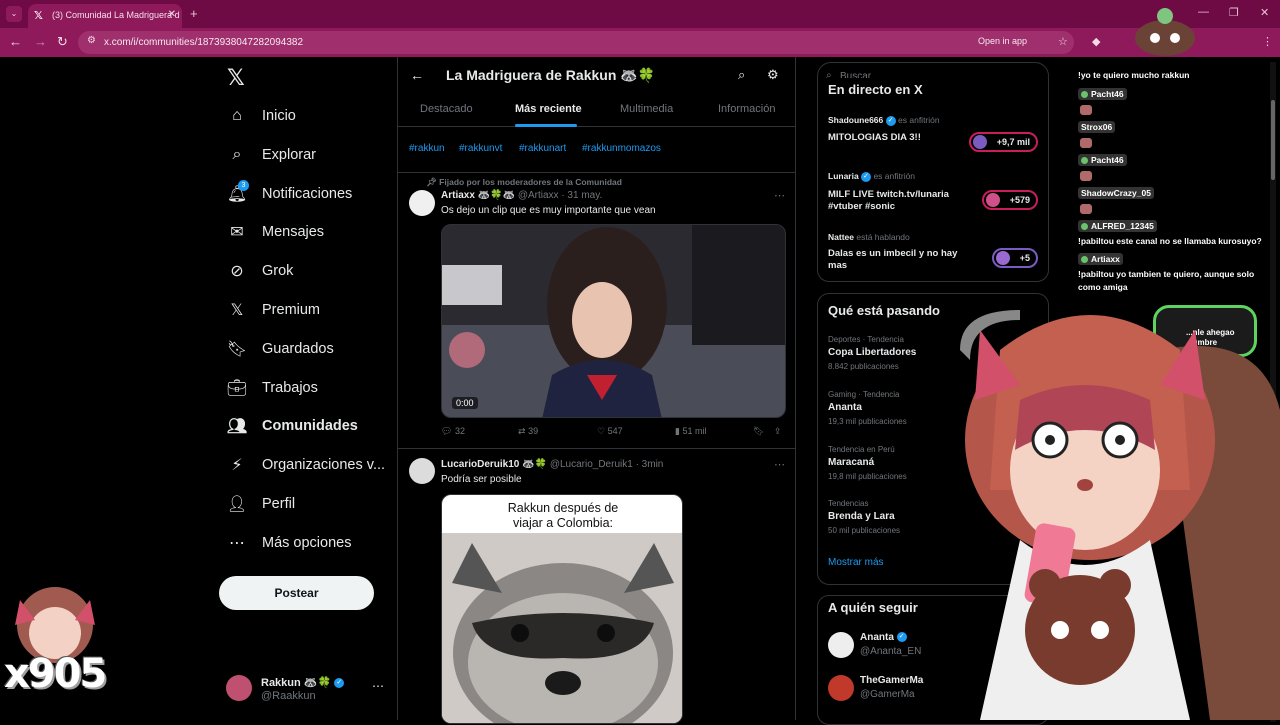 The width and height of the screenshot is (1280, 725). Describe the element at coordinates (378, 686) in the screenshot. I see `account-menu-icon: ⋯` at that location.